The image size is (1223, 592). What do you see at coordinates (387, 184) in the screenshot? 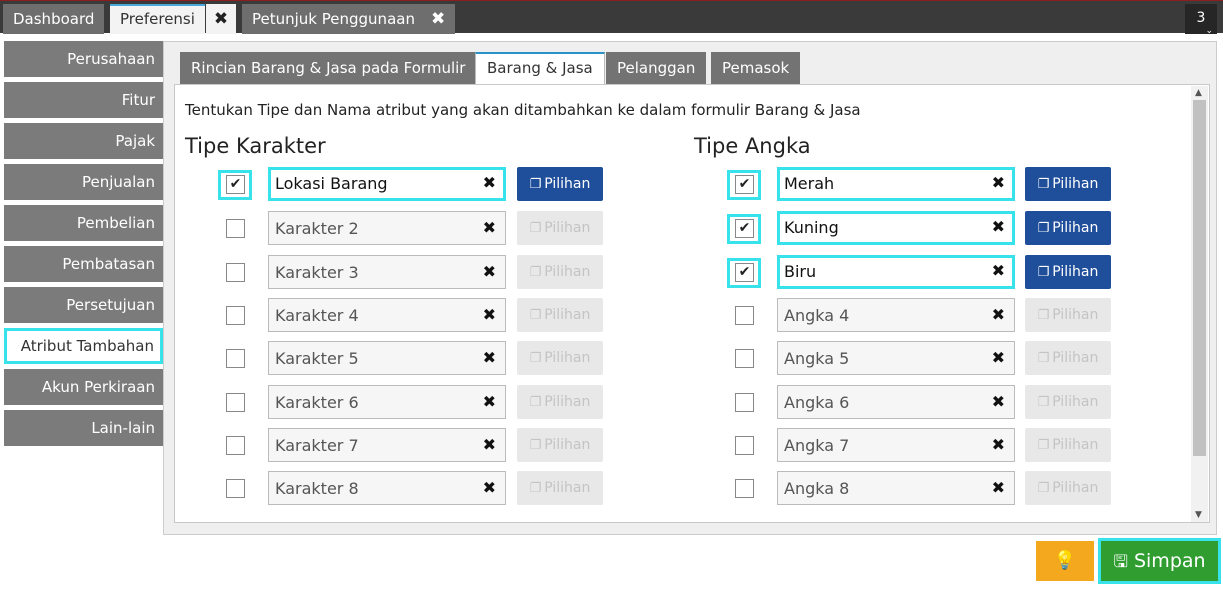
I see `char-attr-name-field: Lokasi Barang ✖` at bounding box center [387, 184].